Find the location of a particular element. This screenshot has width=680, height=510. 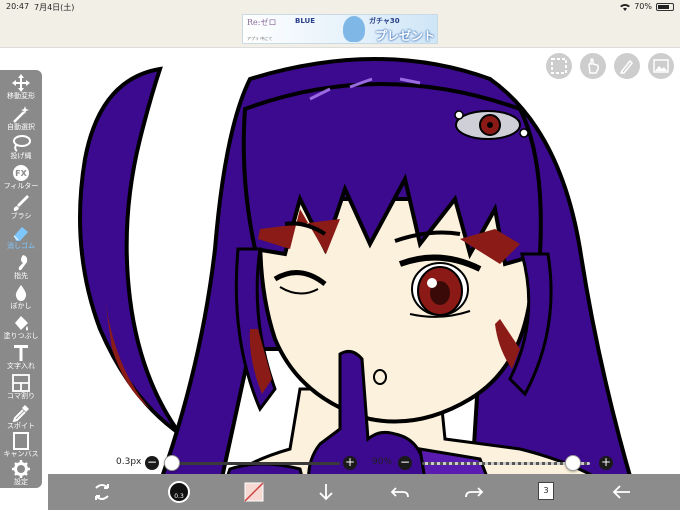

text-icon is located at coordinates (21, 353).